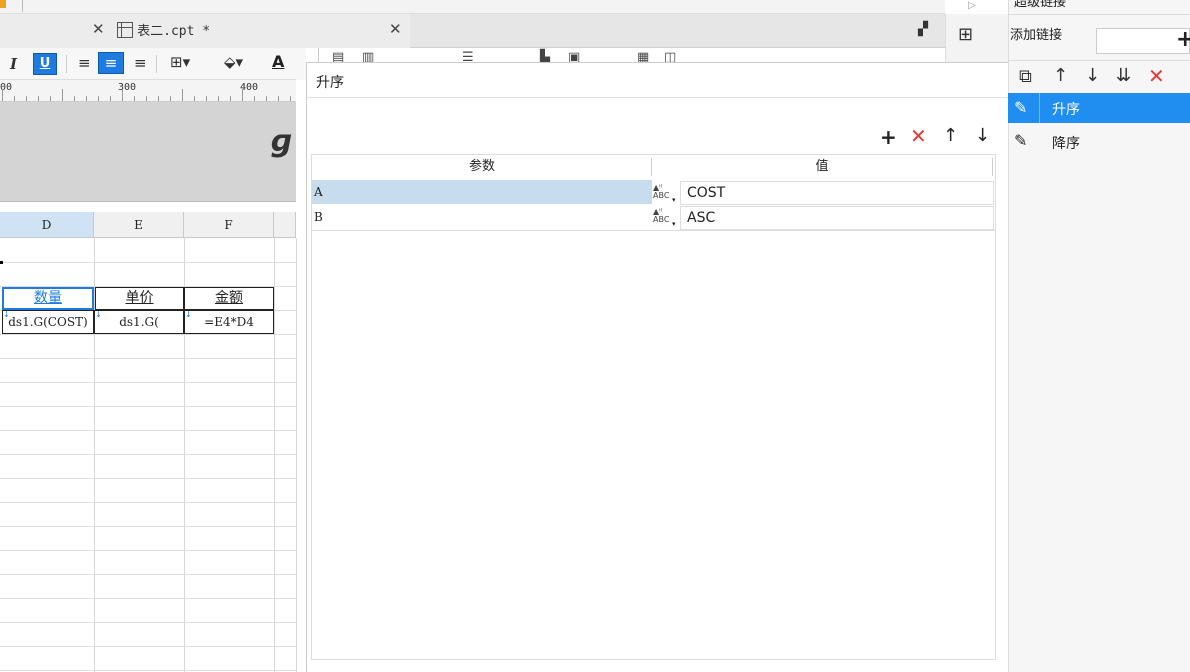 This screenshot has height=672, width=1190. What do you see at coordinates (674, 224) in the screenshot?
I see `type-dropdown-icon: ▾` at bounding box center [674, 224].